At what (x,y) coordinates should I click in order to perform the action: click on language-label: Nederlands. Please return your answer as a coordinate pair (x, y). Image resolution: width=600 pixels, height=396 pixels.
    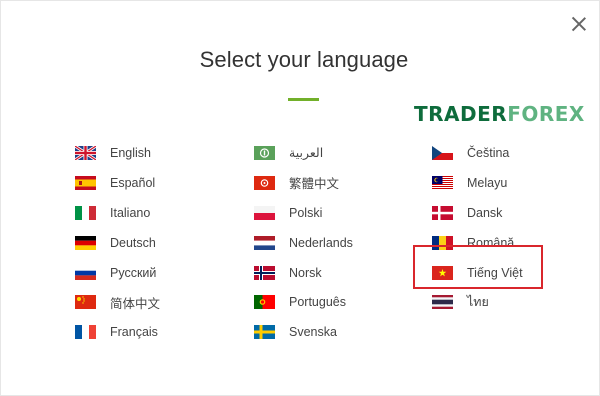
    Looking at the image, I should click on (321, 242).